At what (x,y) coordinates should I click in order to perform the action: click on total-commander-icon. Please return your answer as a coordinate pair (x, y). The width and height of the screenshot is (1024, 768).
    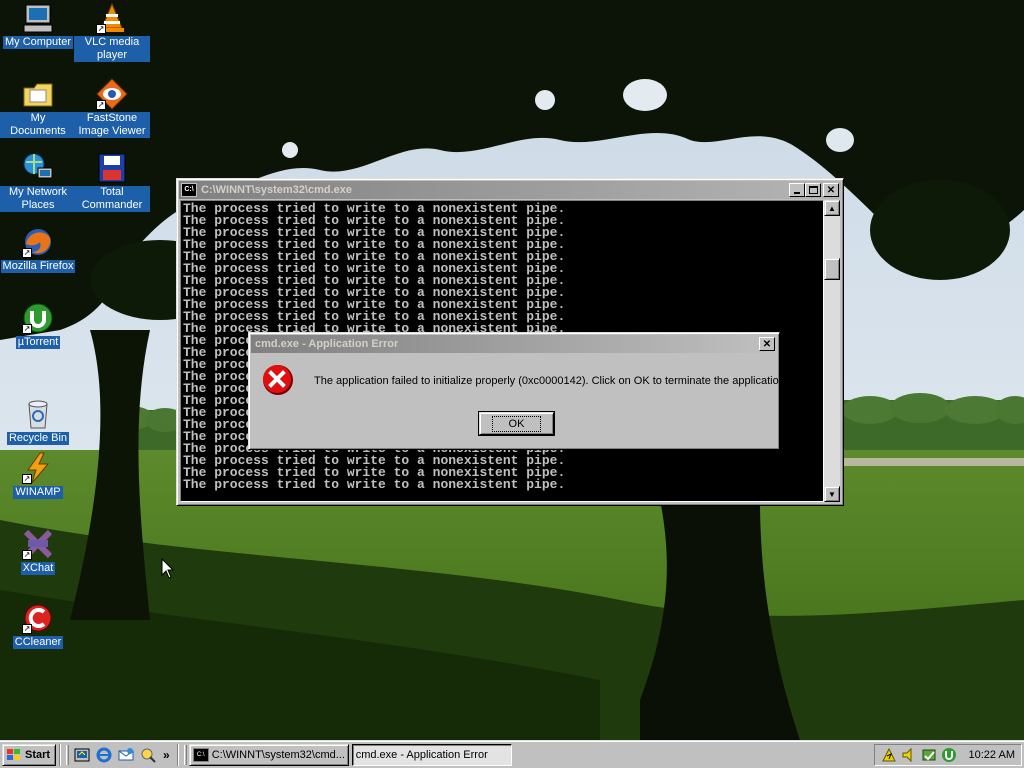
    Looking at the image, I should click on (112, 168).